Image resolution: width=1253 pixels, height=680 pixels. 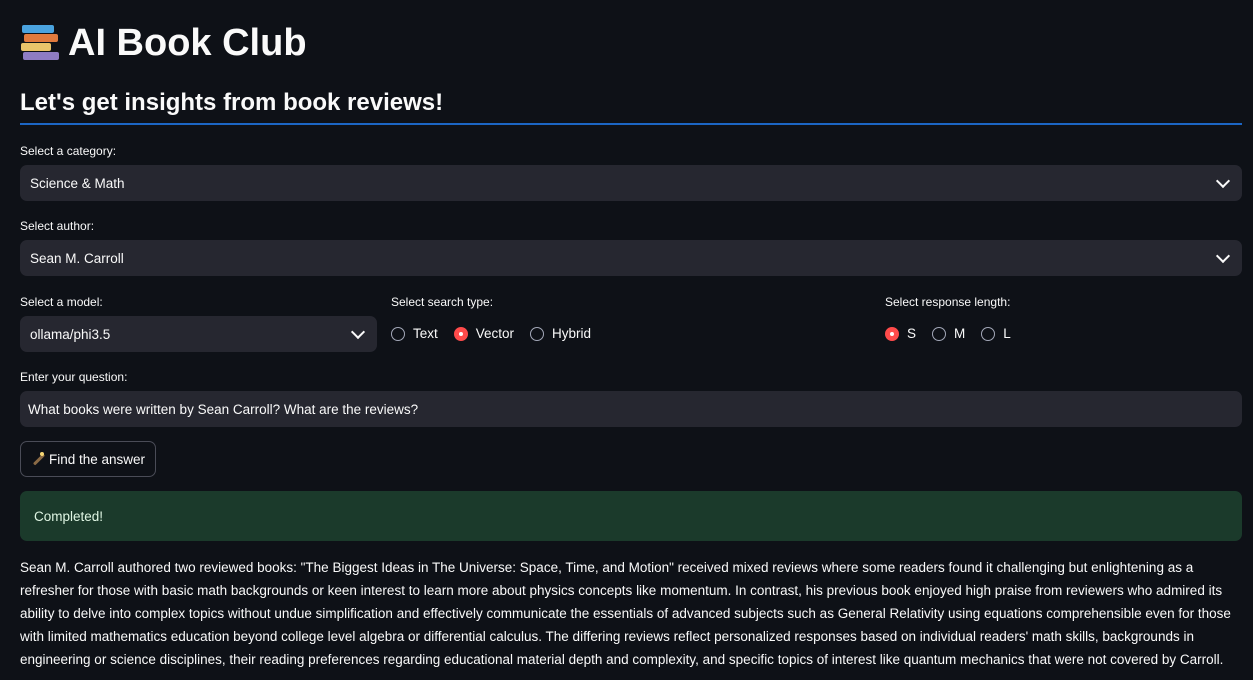 I want to click on response-length-option-m: M, so click(x=948, y=333).